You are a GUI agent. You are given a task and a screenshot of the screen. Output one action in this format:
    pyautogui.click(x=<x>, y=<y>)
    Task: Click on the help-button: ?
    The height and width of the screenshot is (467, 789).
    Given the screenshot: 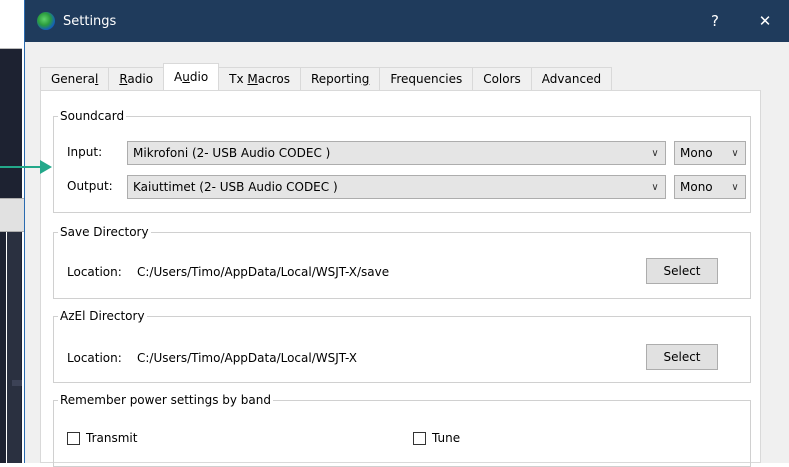 What is the action you would take?
    pyautogui.click(x=715, y=21)
    